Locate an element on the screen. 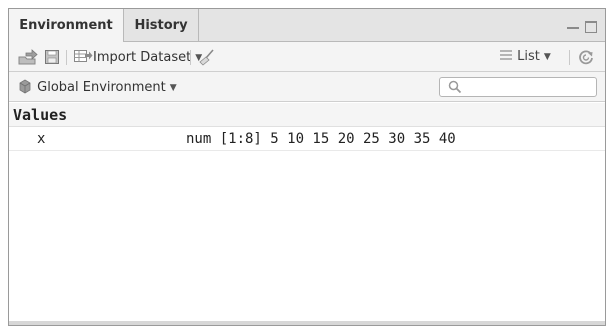  refresh-icon is located at coordinates (586, 57).